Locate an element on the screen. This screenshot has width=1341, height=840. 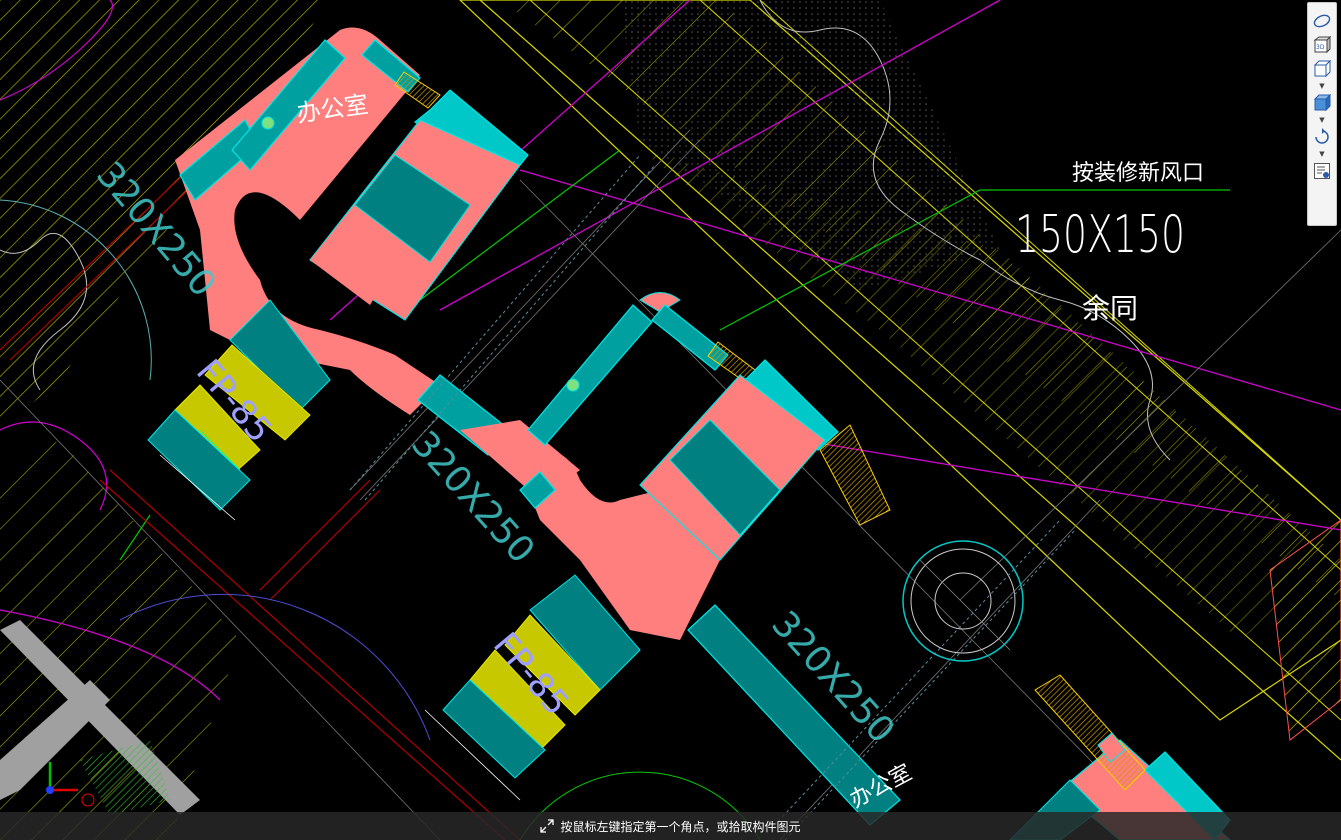
note-title: 按装修新风口 is located at coordinates (1138, 173).